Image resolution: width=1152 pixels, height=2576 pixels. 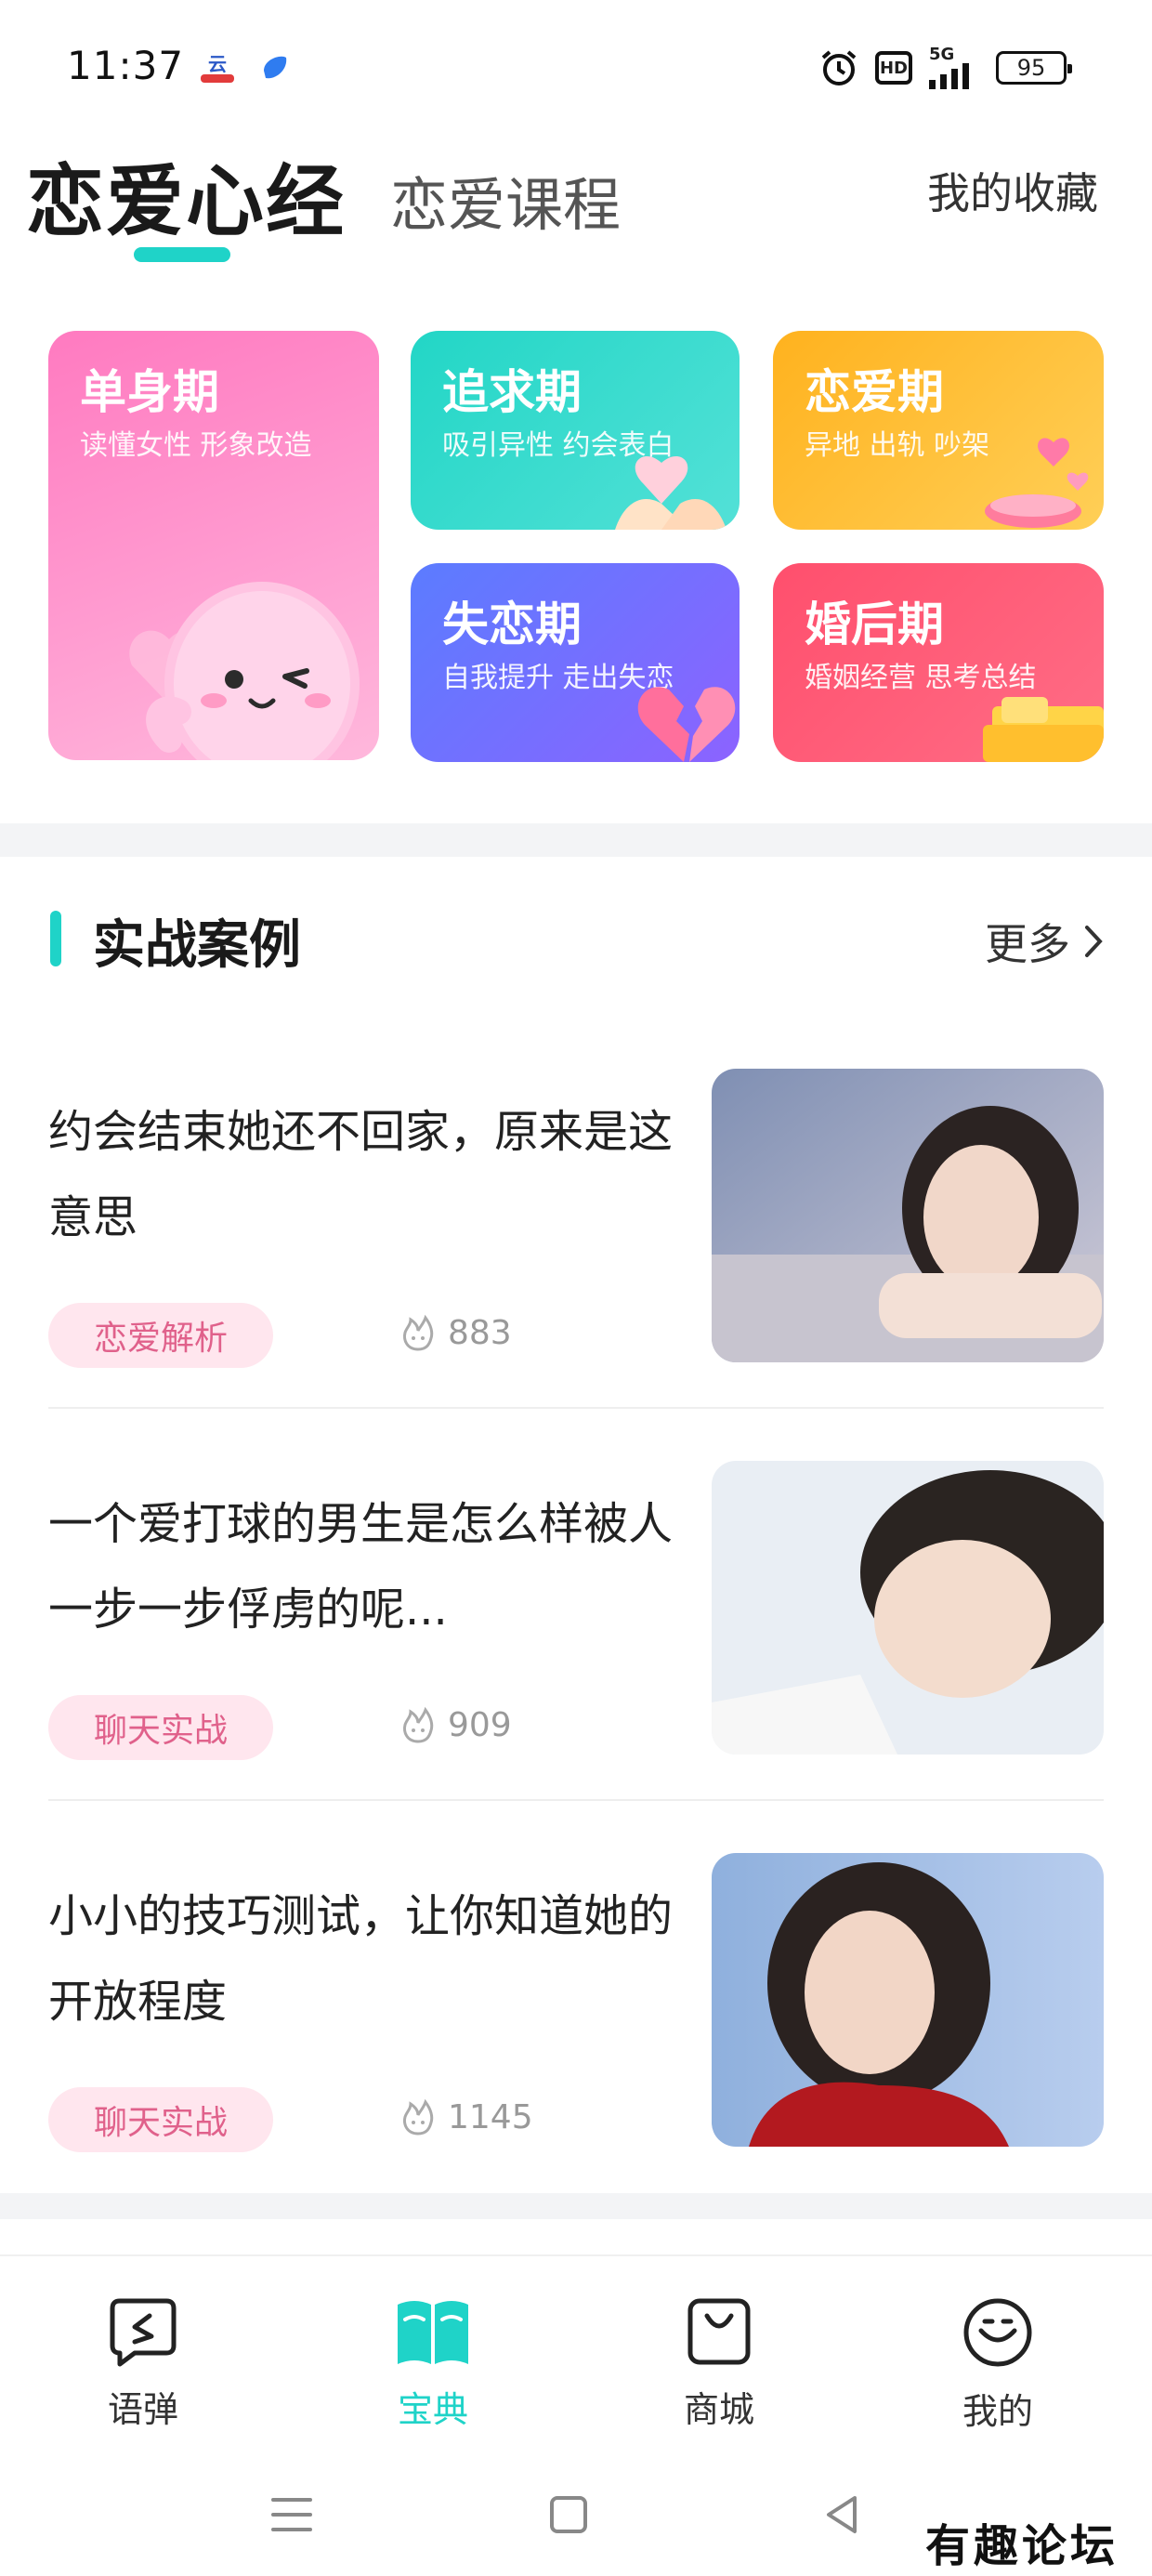 What do you see at coordinates (1027, 944) in the screenshot?
I see `more-label: 更多` at bounding box center [1027, 944].